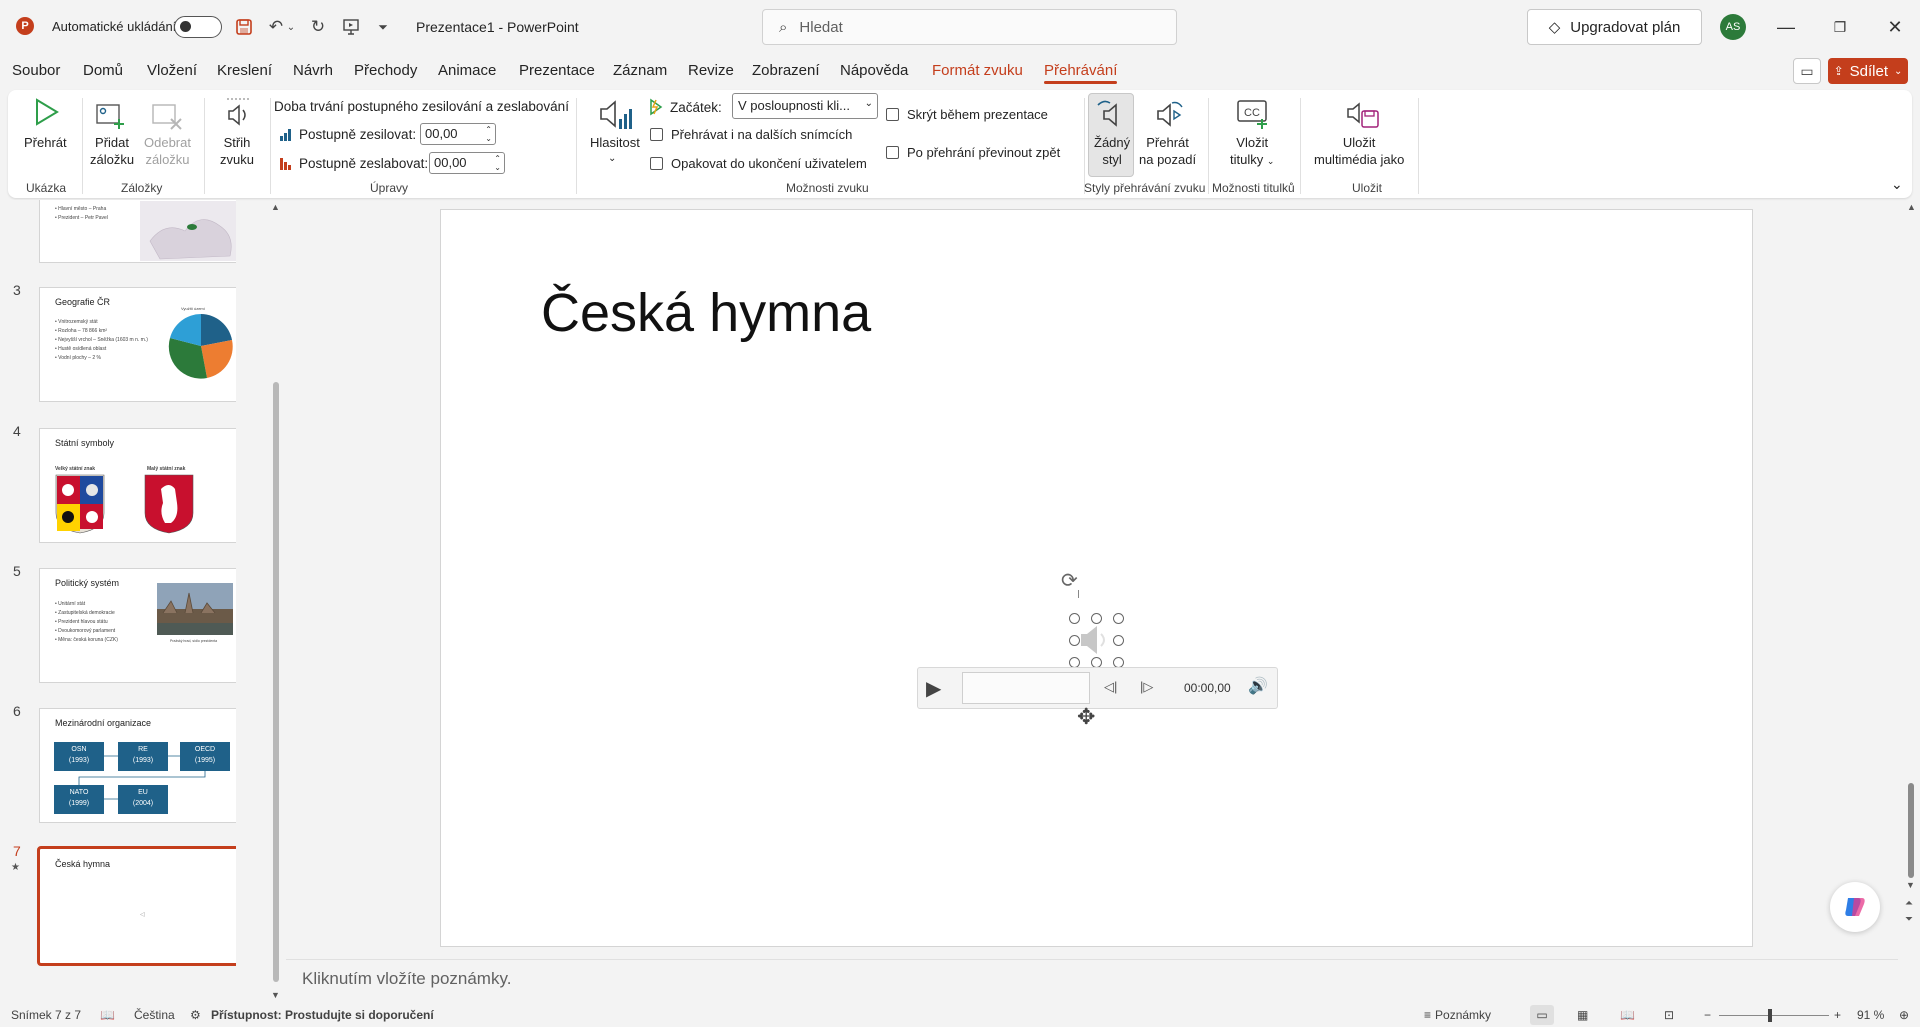  What do you see at coordinates (1167, 151) in the screenshot?
I see `play-in-background-label: Přehrát na pozadí` at bounding box center [1167, 151].